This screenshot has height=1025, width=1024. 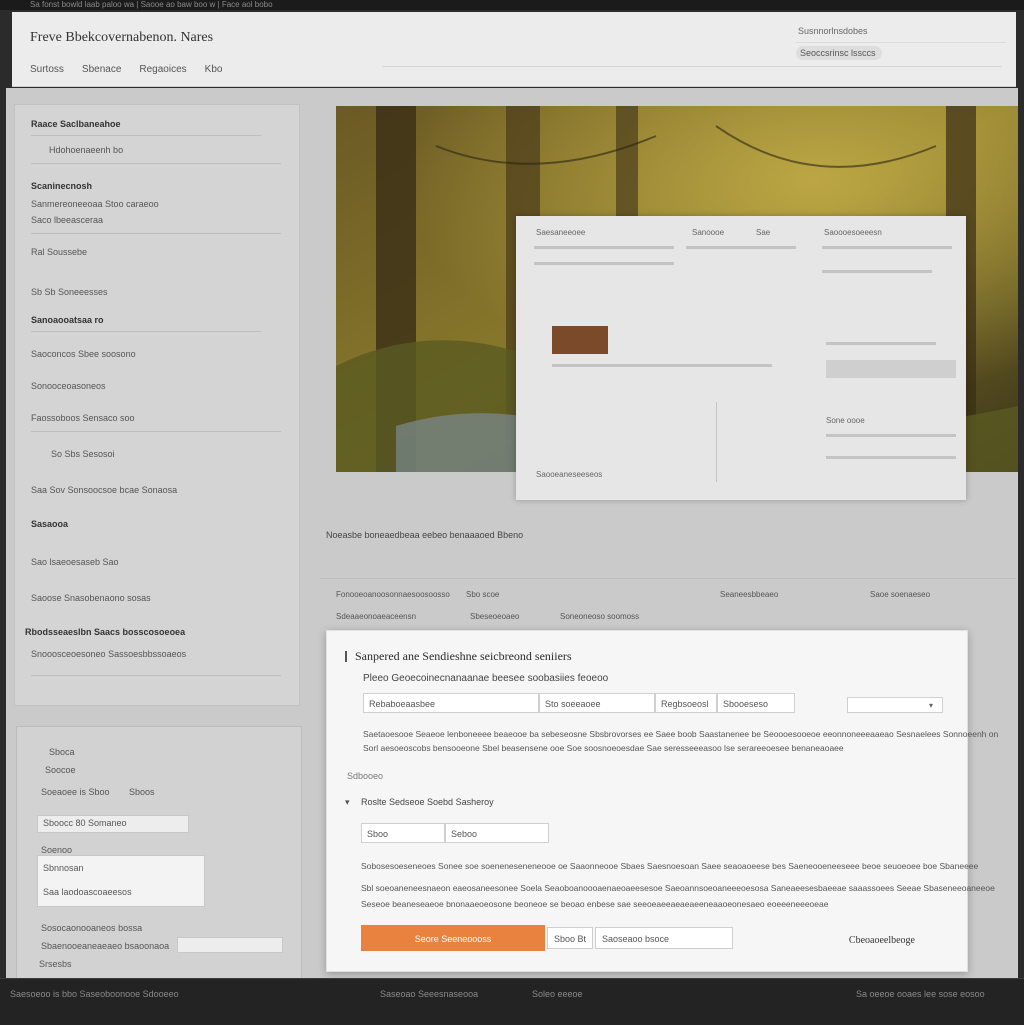 I want to click on text-field-2: Sto soeeaoee, so click(x=597, y=703).